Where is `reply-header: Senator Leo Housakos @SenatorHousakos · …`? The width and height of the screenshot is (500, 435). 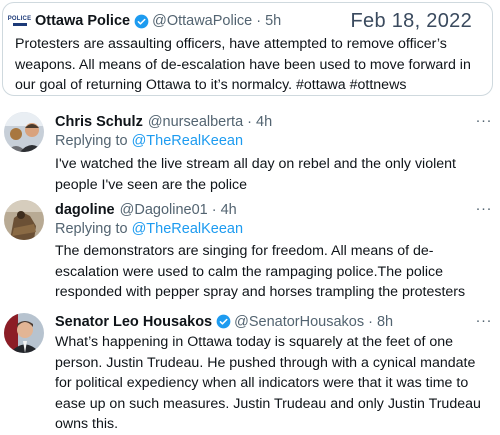 reply-header: Senator Leo Housakos @SenatorHousakos · … is located at coordinates (224, 321).